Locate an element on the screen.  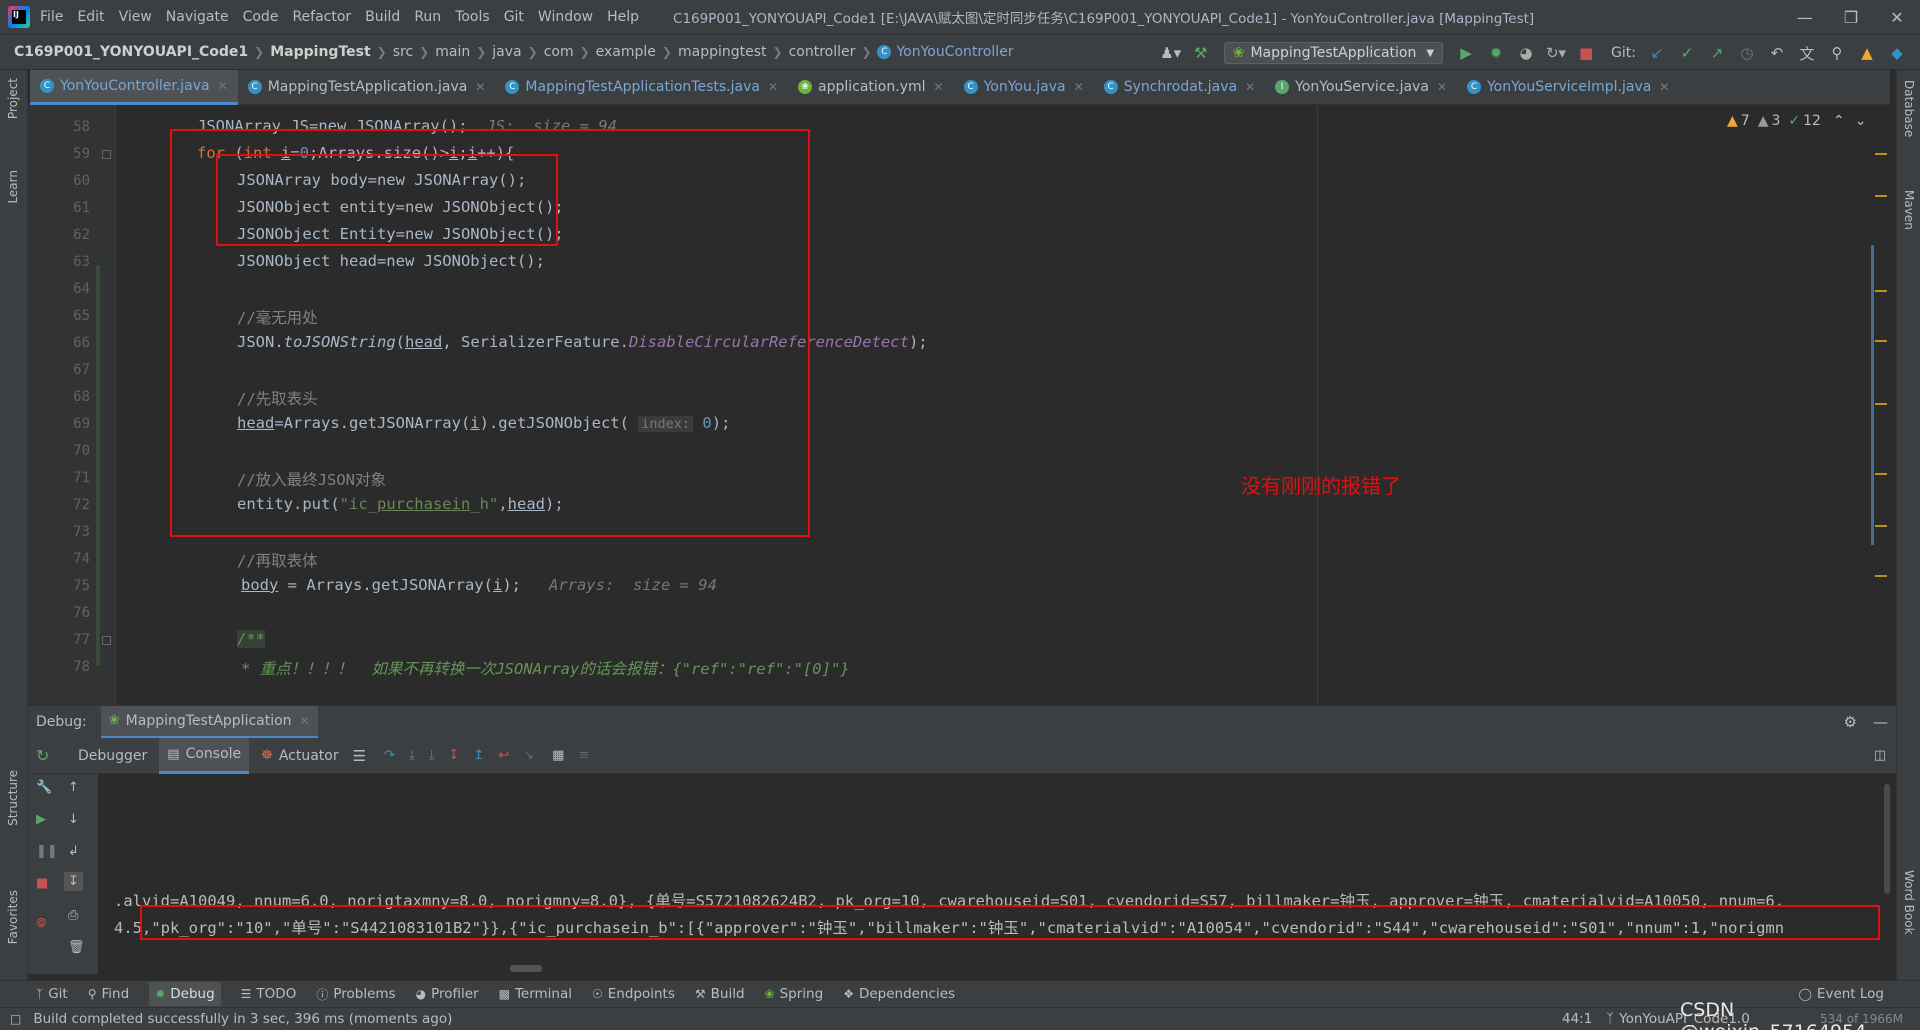
step-into-icon: ⤓ is located at coordinates (432, 755).